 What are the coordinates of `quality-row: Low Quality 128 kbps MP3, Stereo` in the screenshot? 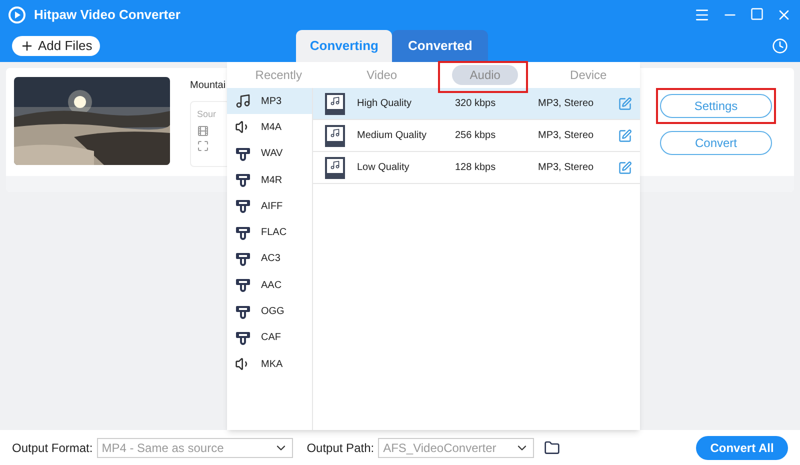 It's located at (476, 168).